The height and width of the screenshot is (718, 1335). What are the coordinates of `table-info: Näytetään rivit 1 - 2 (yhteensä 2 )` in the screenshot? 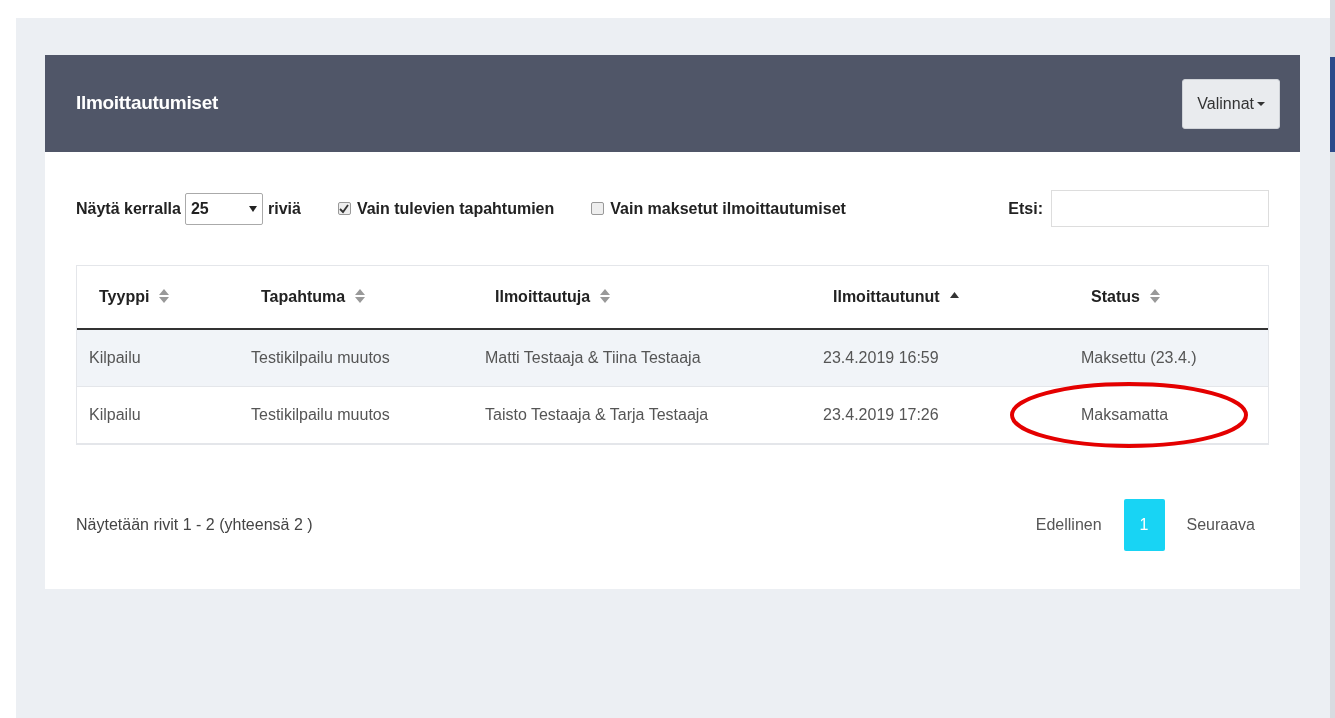 It's located at (194, 525).